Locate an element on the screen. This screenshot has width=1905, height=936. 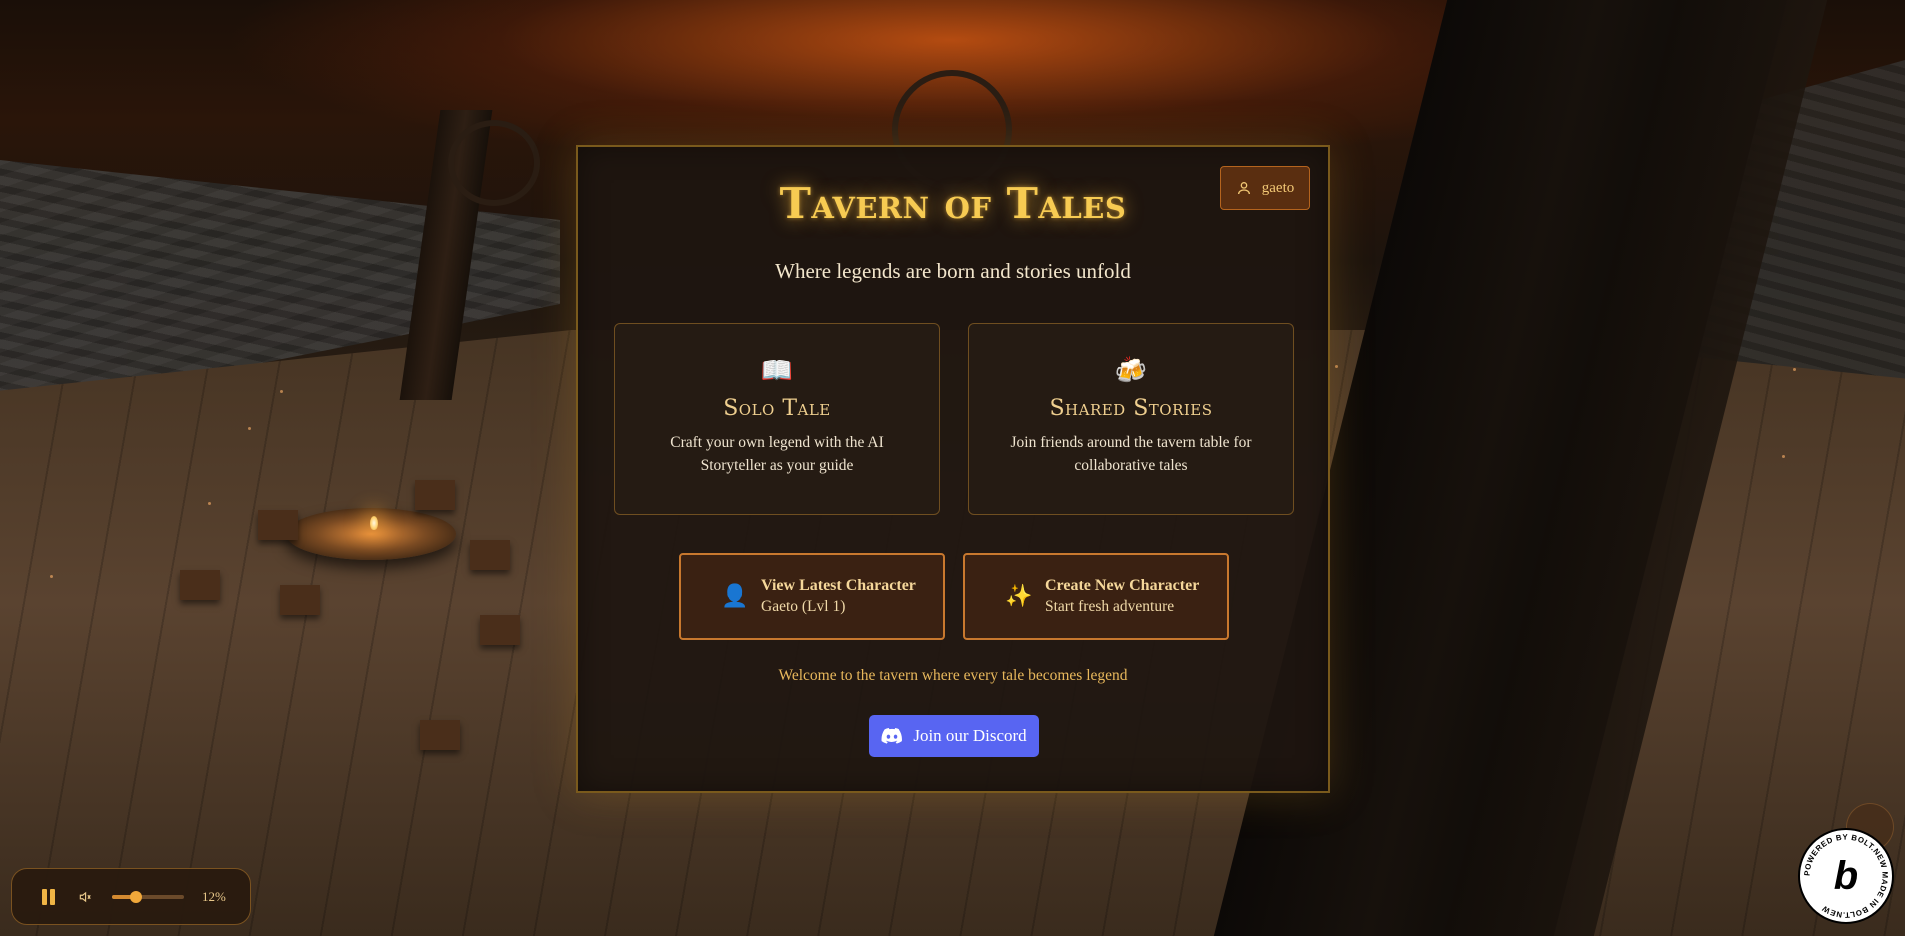
join-discord-button: Join our Discord is located at coordinates (954, 736).